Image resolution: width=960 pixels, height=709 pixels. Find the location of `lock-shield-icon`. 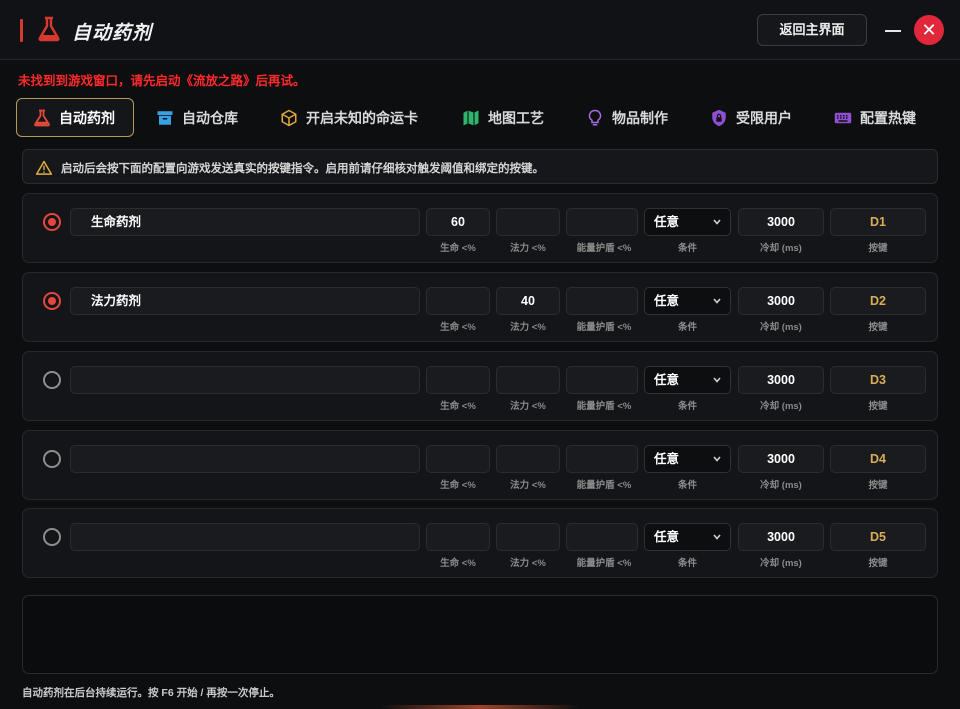

lock-shield-icon is located at coordinates (719, 117).